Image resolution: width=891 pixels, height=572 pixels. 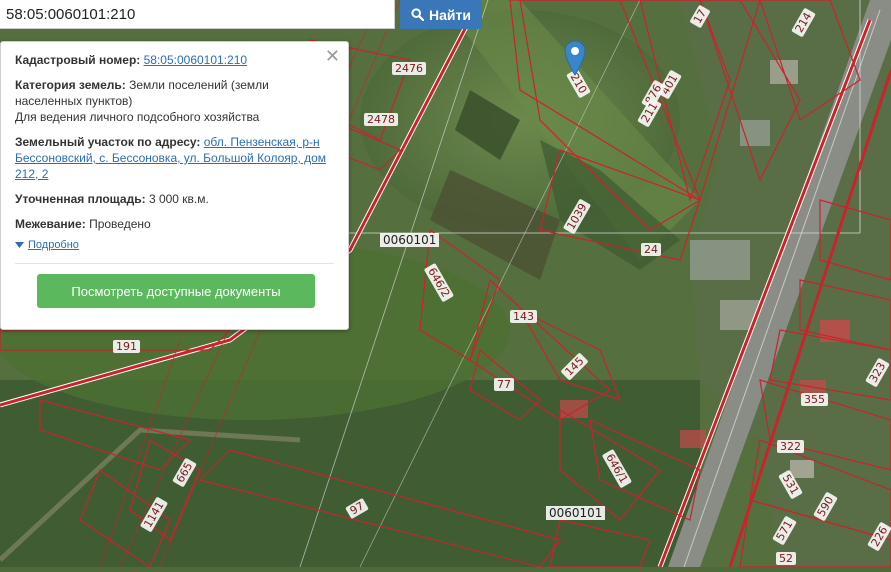 What do you see at coordinates (450, 14) in the screenshot?
I see `search-button-label: Найти` at bounding box center [450, 14].